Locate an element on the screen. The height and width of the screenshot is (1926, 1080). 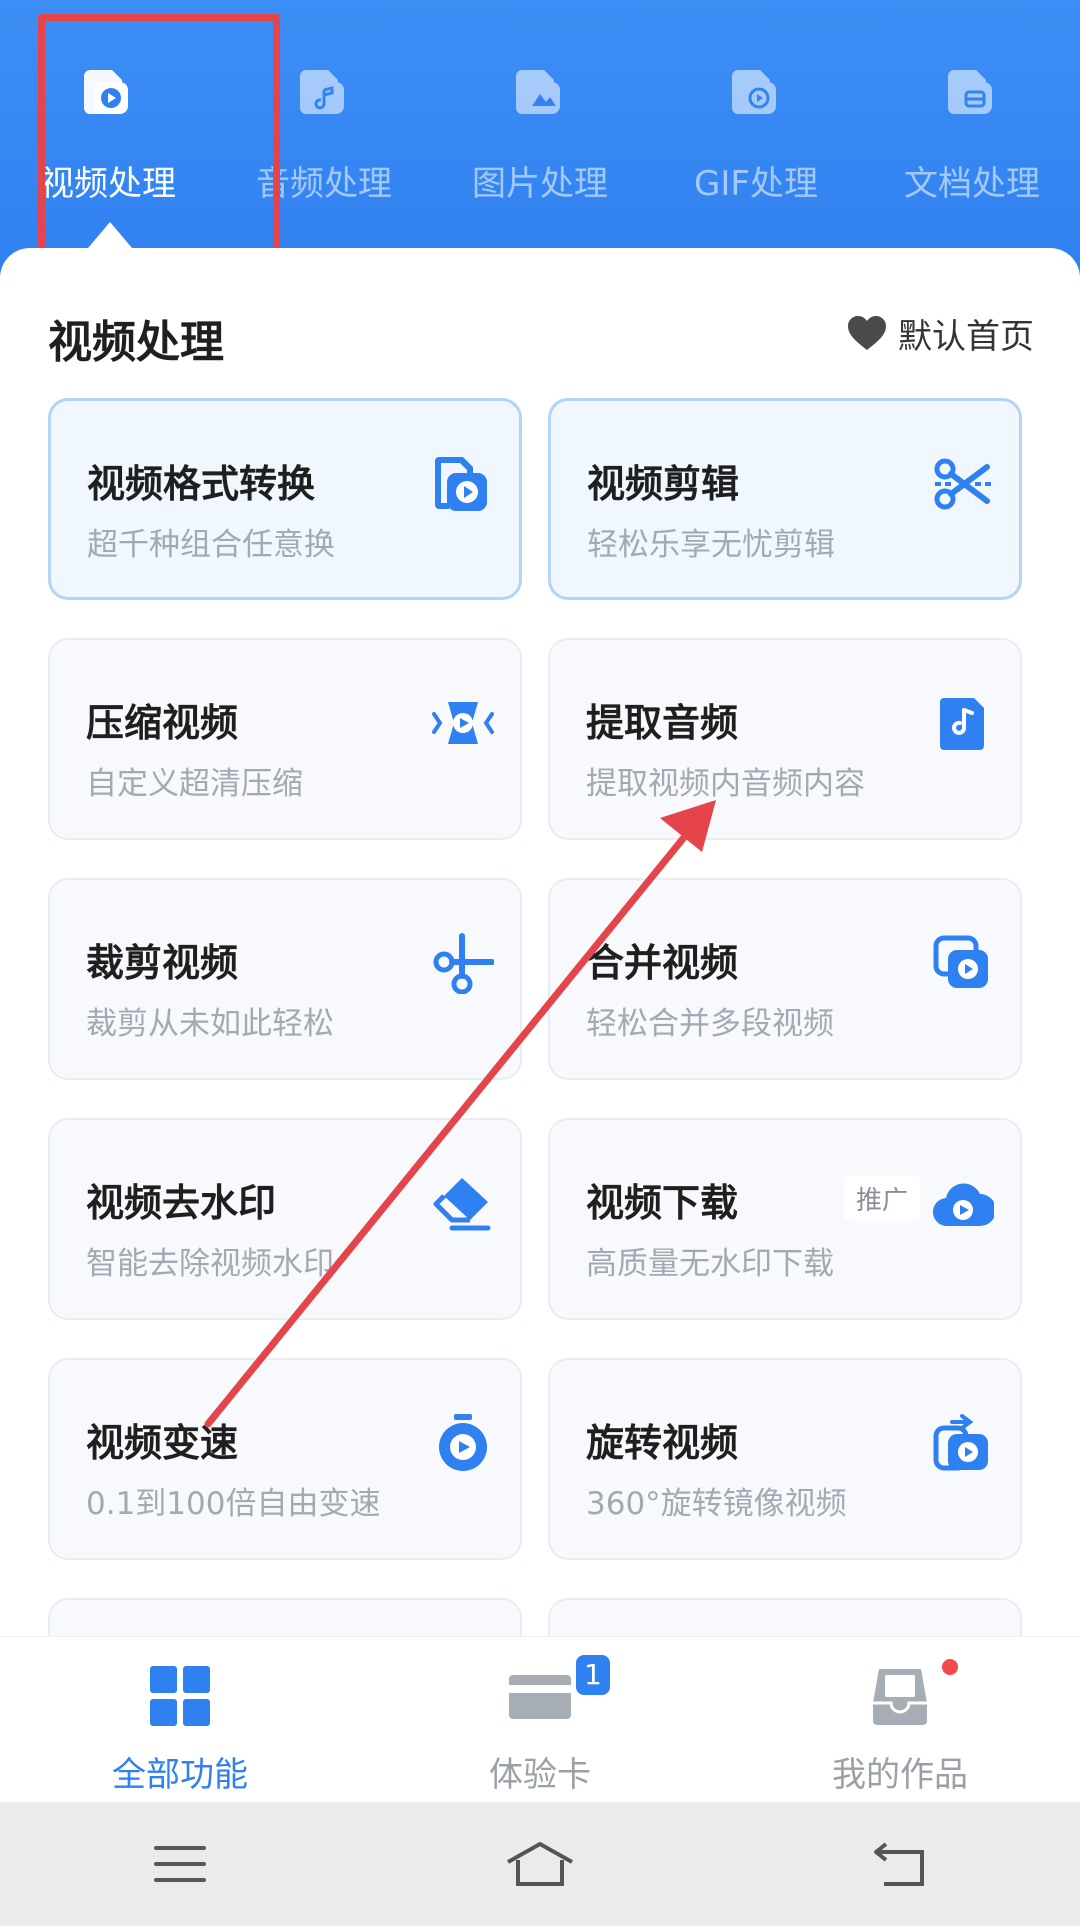
image-file-icon is located at coordinates (538, 92).